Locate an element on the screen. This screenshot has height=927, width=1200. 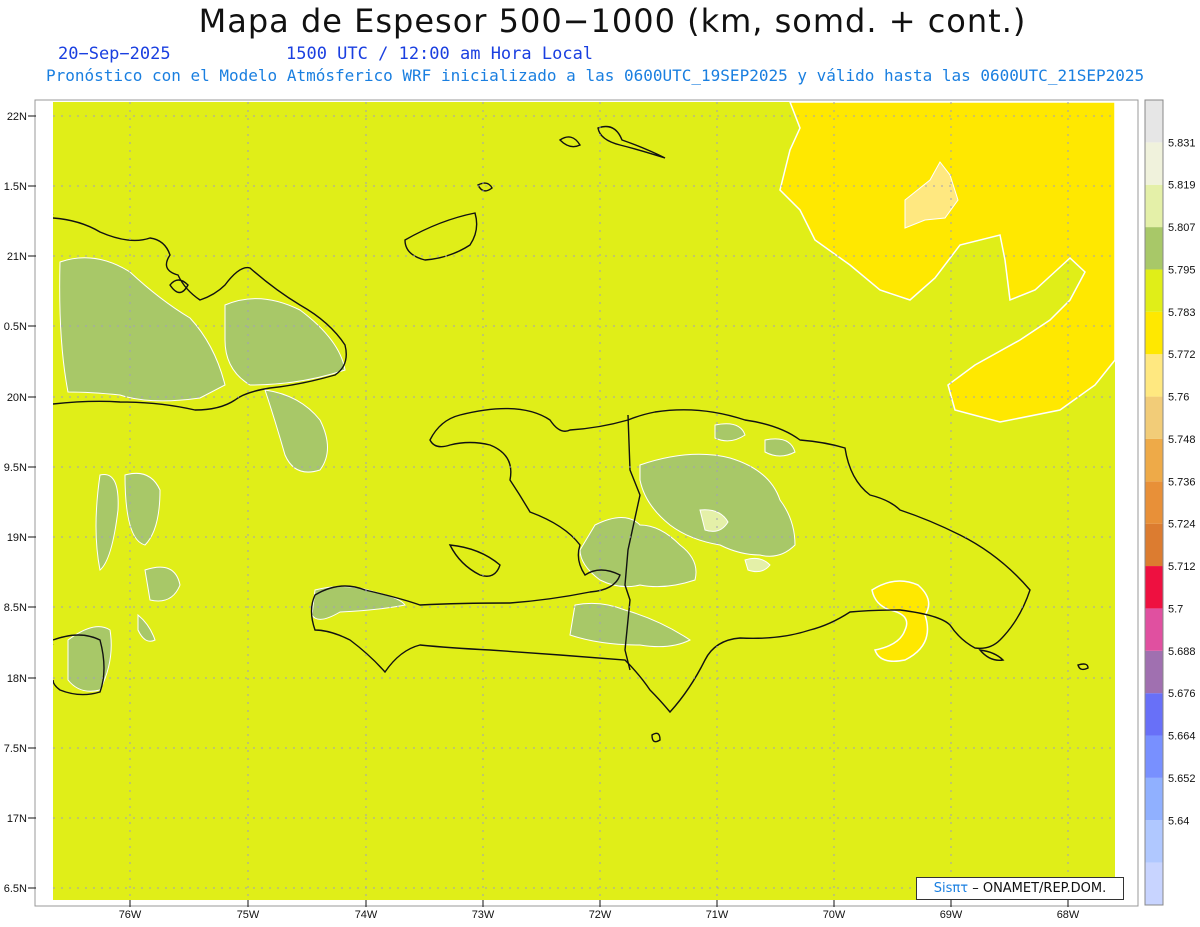
credit-box: Sisπτ – ONAMET/REP.DOM. is located at coordinates (1020, 888).